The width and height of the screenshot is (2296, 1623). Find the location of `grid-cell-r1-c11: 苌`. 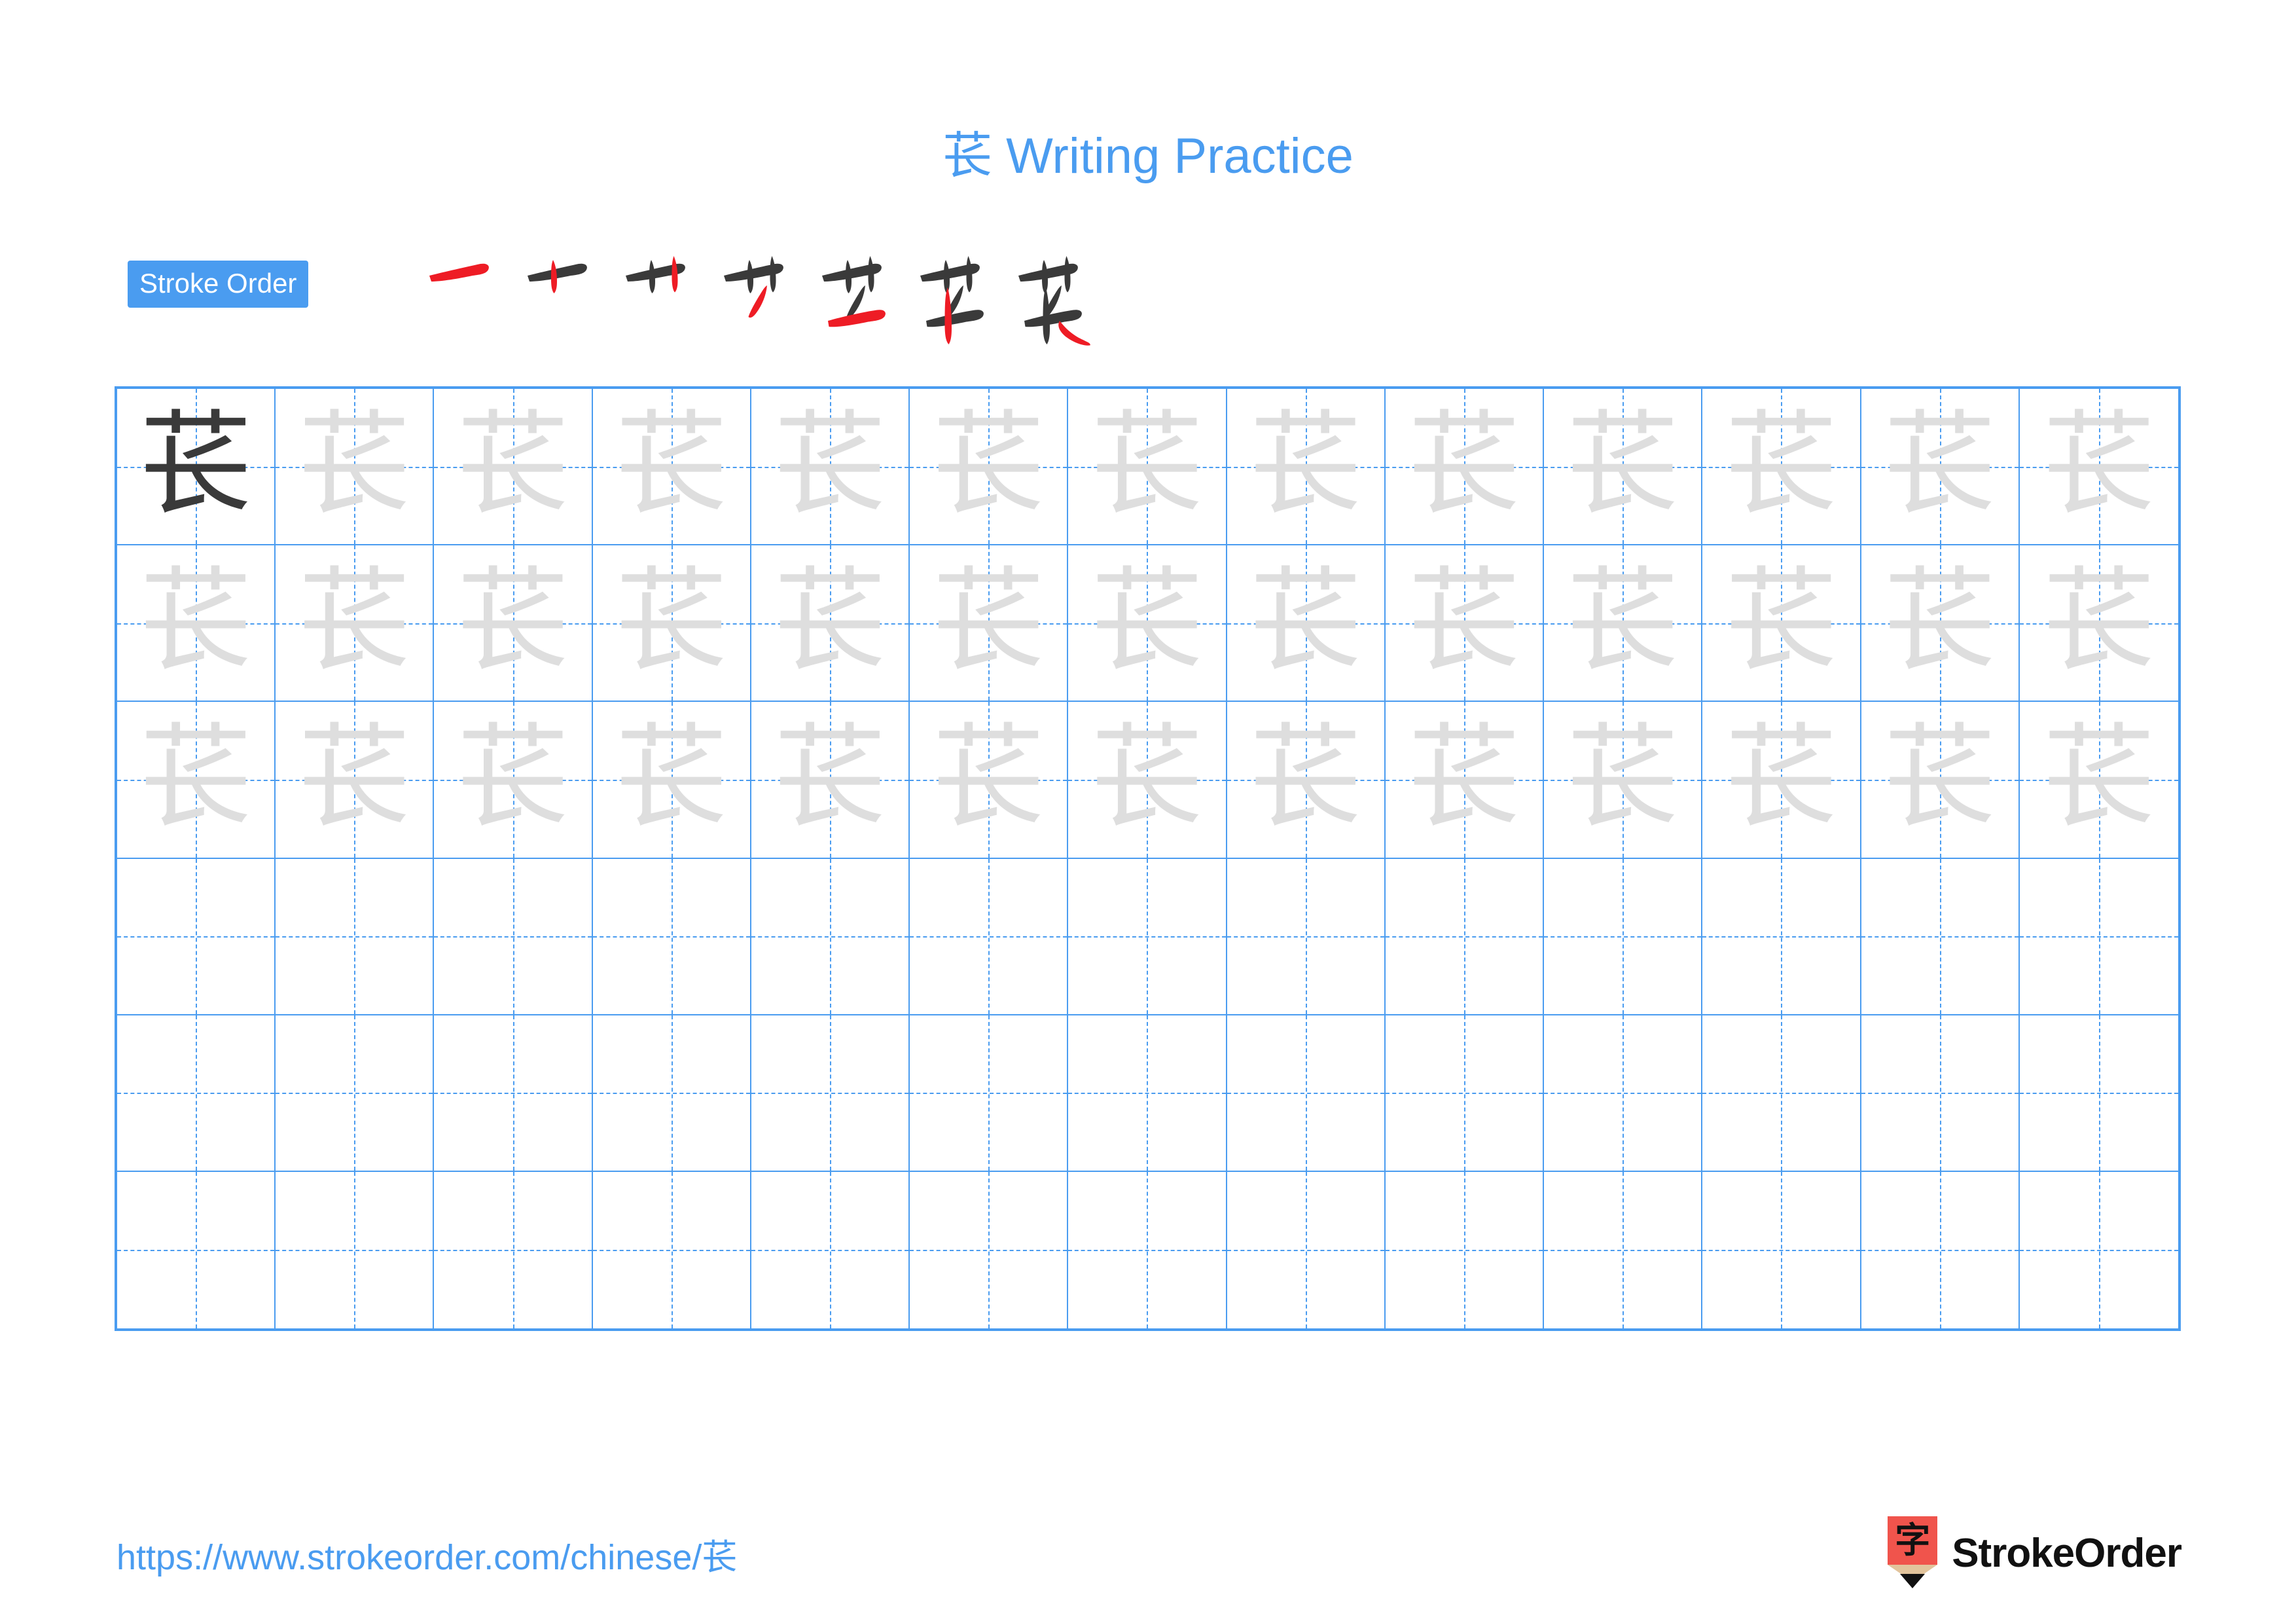

grid-cell-r1-c11: 苌 is located at coordinates (1781, 467).